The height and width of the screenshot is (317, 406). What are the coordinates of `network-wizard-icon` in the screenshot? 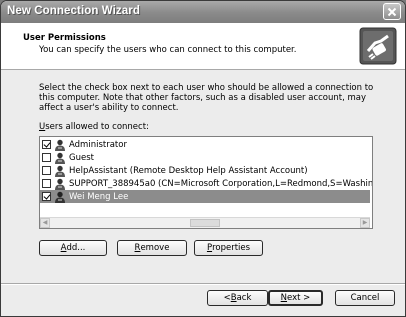 It's located at (378, 46).